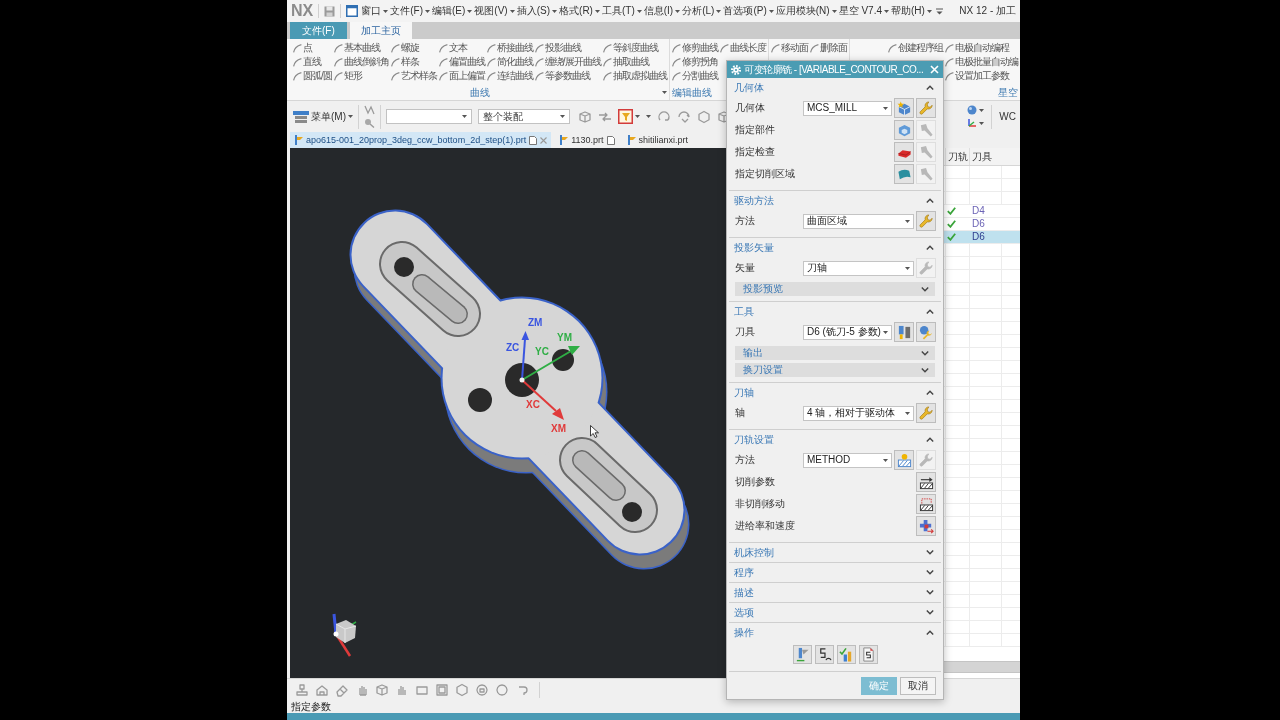 The height and width of the screenshot is (720, 1280). I want to click on menu-item: 星空 V7.4, so click(863, 11).